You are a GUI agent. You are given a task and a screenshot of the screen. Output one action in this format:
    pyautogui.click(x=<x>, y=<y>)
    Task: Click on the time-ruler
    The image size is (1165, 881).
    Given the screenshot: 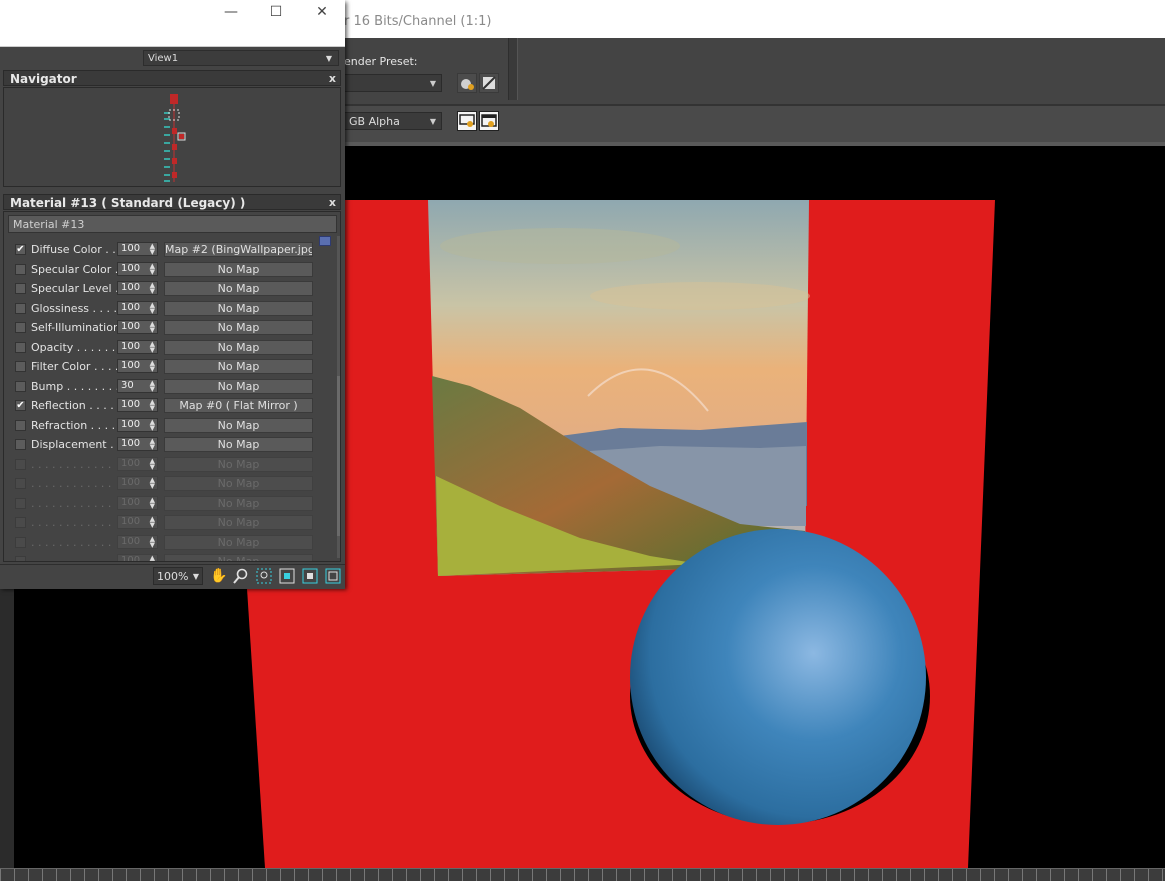 What is the action you would take?
    pyautogui.click(x=582, y=874)
    